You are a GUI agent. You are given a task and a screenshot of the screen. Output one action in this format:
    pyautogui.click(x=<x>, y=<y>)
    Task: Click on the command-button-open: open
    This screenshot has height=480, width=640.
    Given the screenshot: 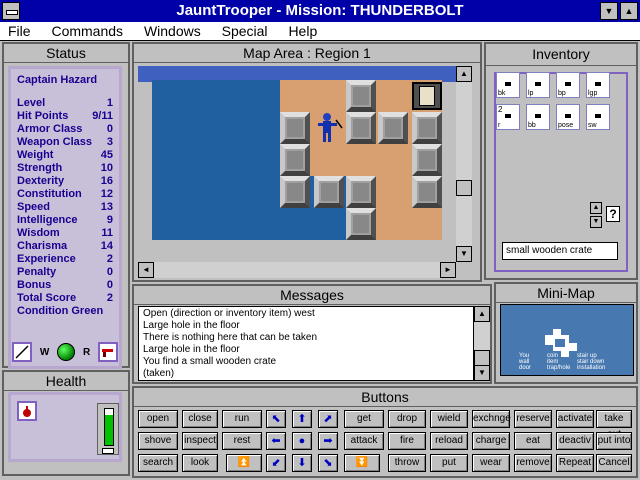 What is the action you would take?
    pyautogui.click(x=158, y=419)
    